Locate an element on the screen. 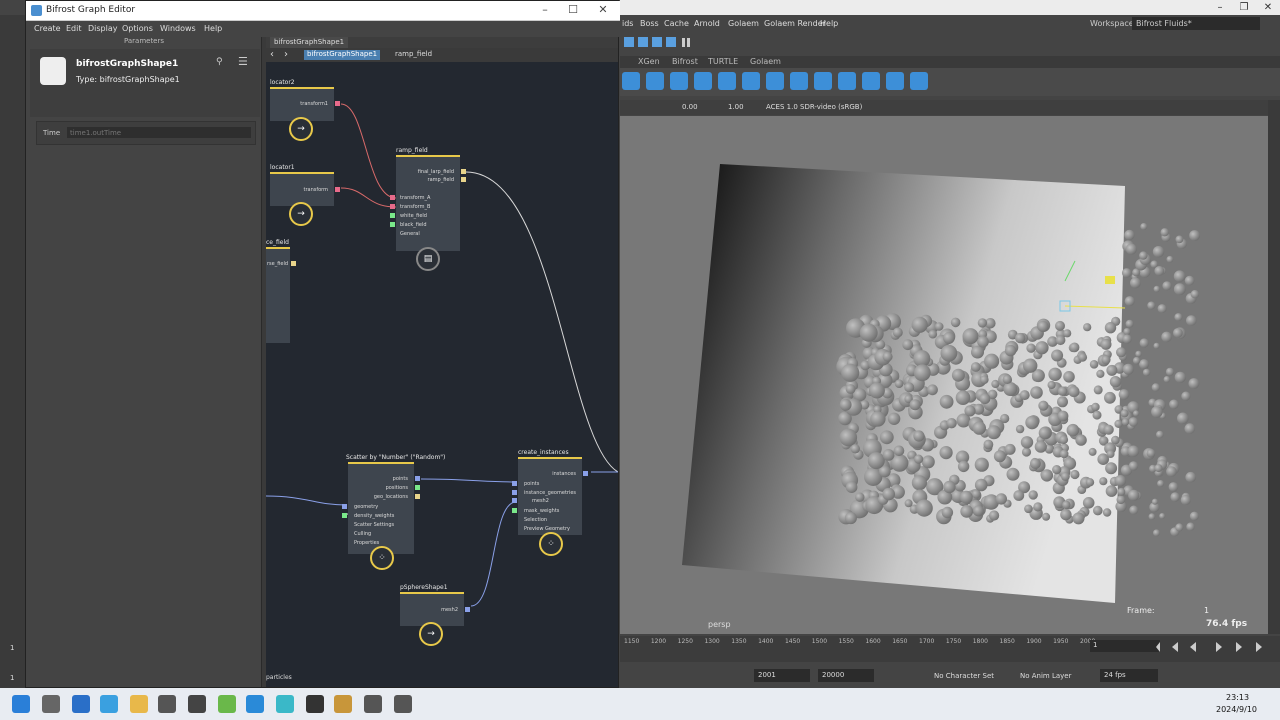 Image resolution: width=1280 pixels, height=720 pixels. pin-icon: ⚲ is located at coordinates (219, 62).